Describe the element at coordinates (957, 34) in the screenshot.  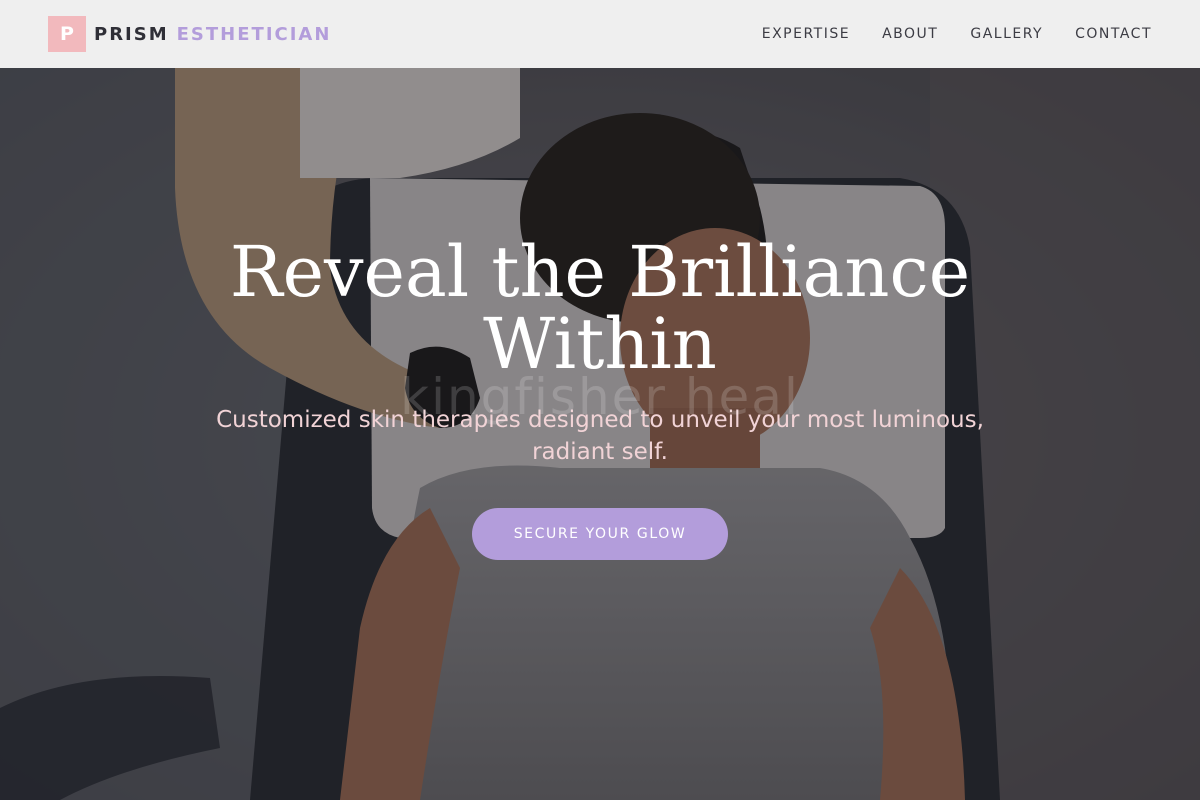
I see `main-nav: EXPERTISE ABOUT GALLERY CONTACT` at that location.